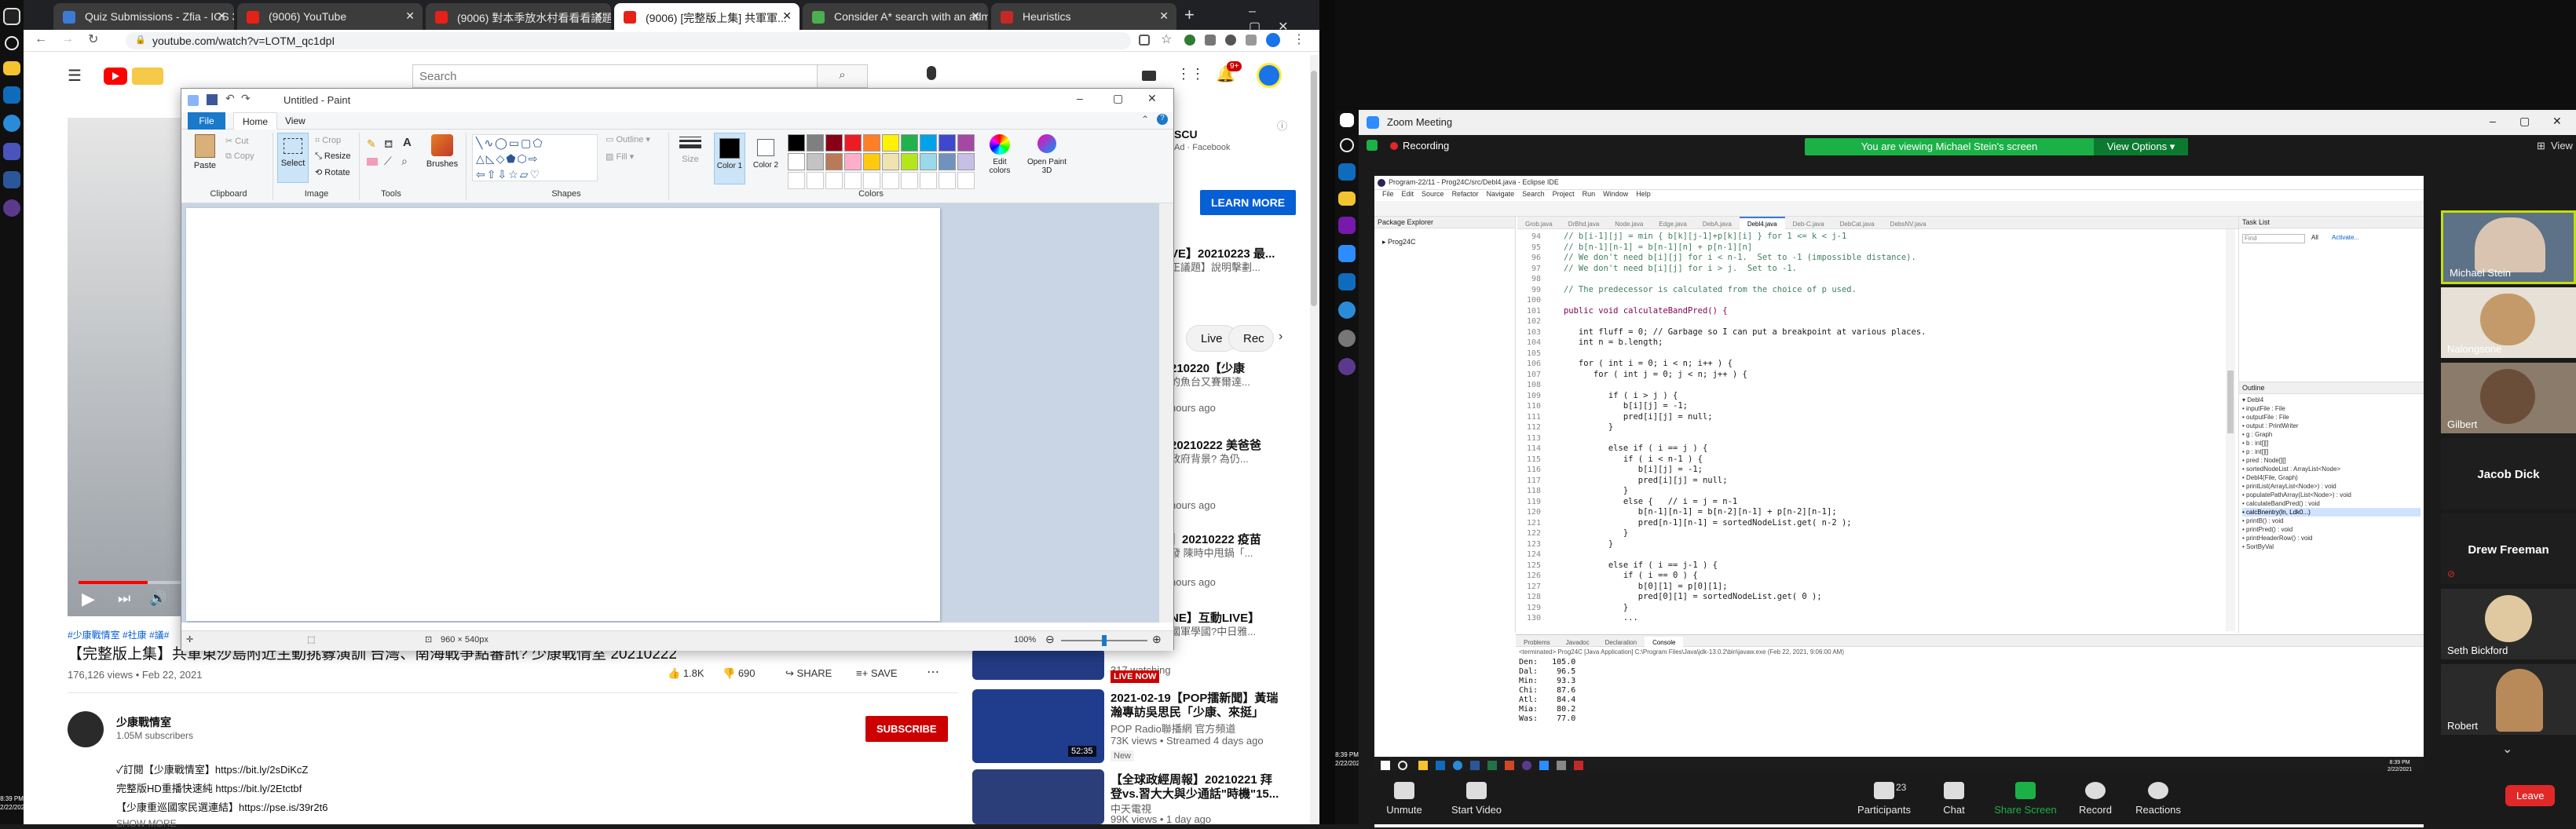 The image size is (2576, 829). What do you see at coordinates (493, 174) in the screenshot?
I see `arrow-up-shape-icon: ⇧` at bounding box center [493, 174].